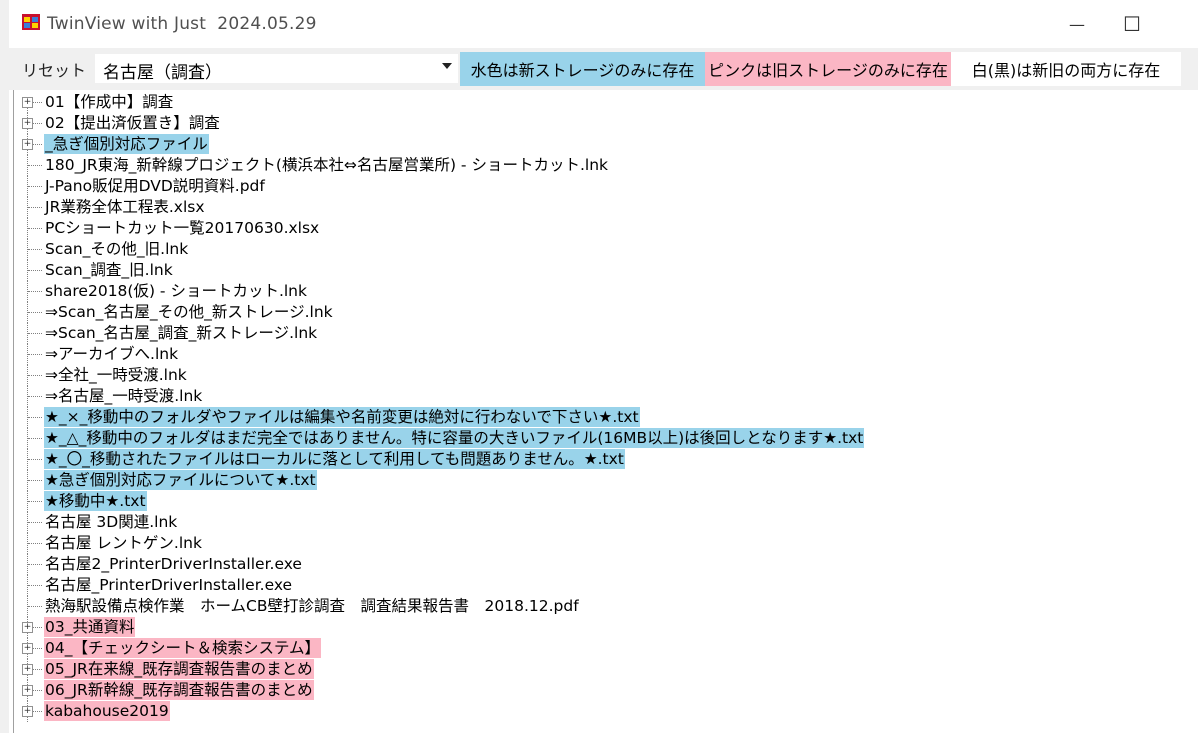  I want to click on tree-file-row: ⇒Scan_名古屋_その他_新ストレージ.lnk, so click(604, 312).